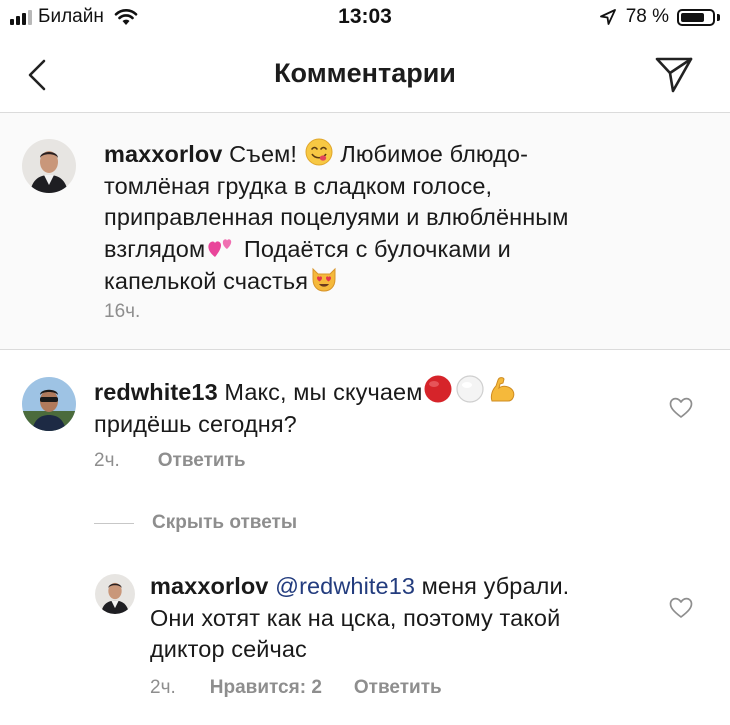 The image size is (730, 725). I want to click on caption-timestamp: 16ч., so click(122, 311).